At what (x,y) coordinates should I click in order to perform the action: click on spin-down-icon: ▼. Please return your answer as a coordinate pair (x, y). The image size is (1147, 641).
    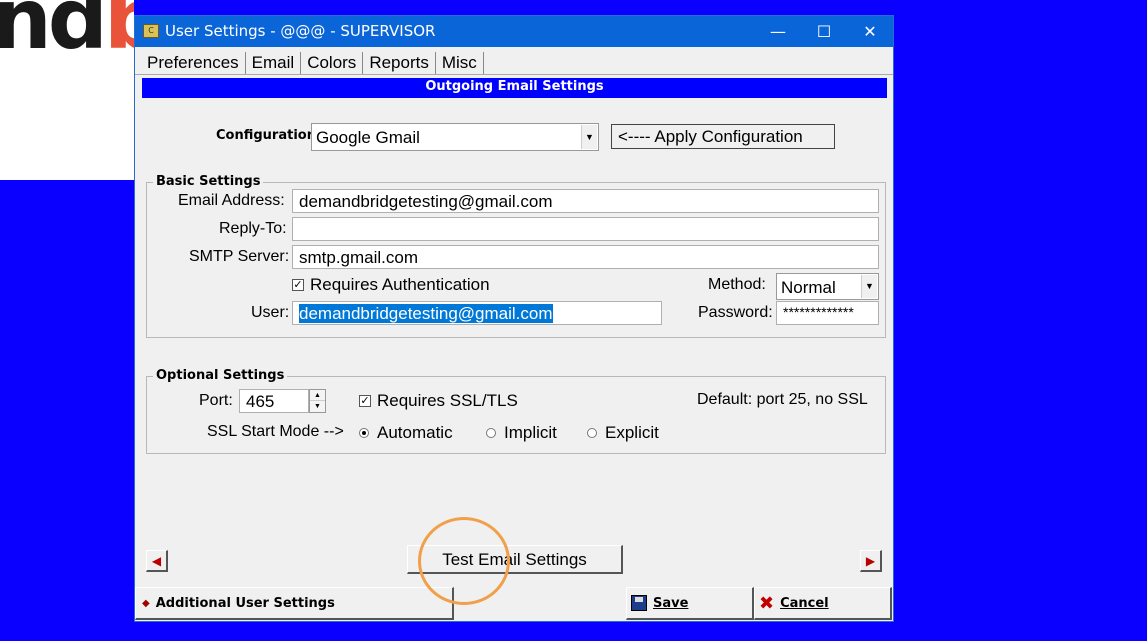
    Looking at the image, I should click on (317, 406).